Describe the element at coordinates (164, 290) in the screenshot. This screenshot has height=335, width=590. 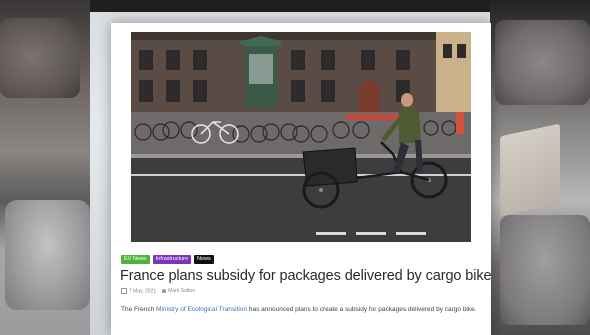
I see `user-icon` at that location.